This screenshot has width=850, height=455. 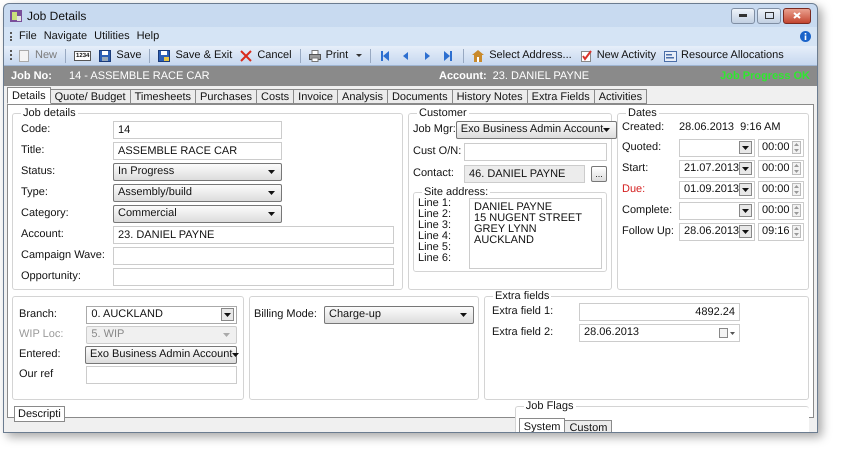 I want to click on cross-icon, so click(x=247, y=56).